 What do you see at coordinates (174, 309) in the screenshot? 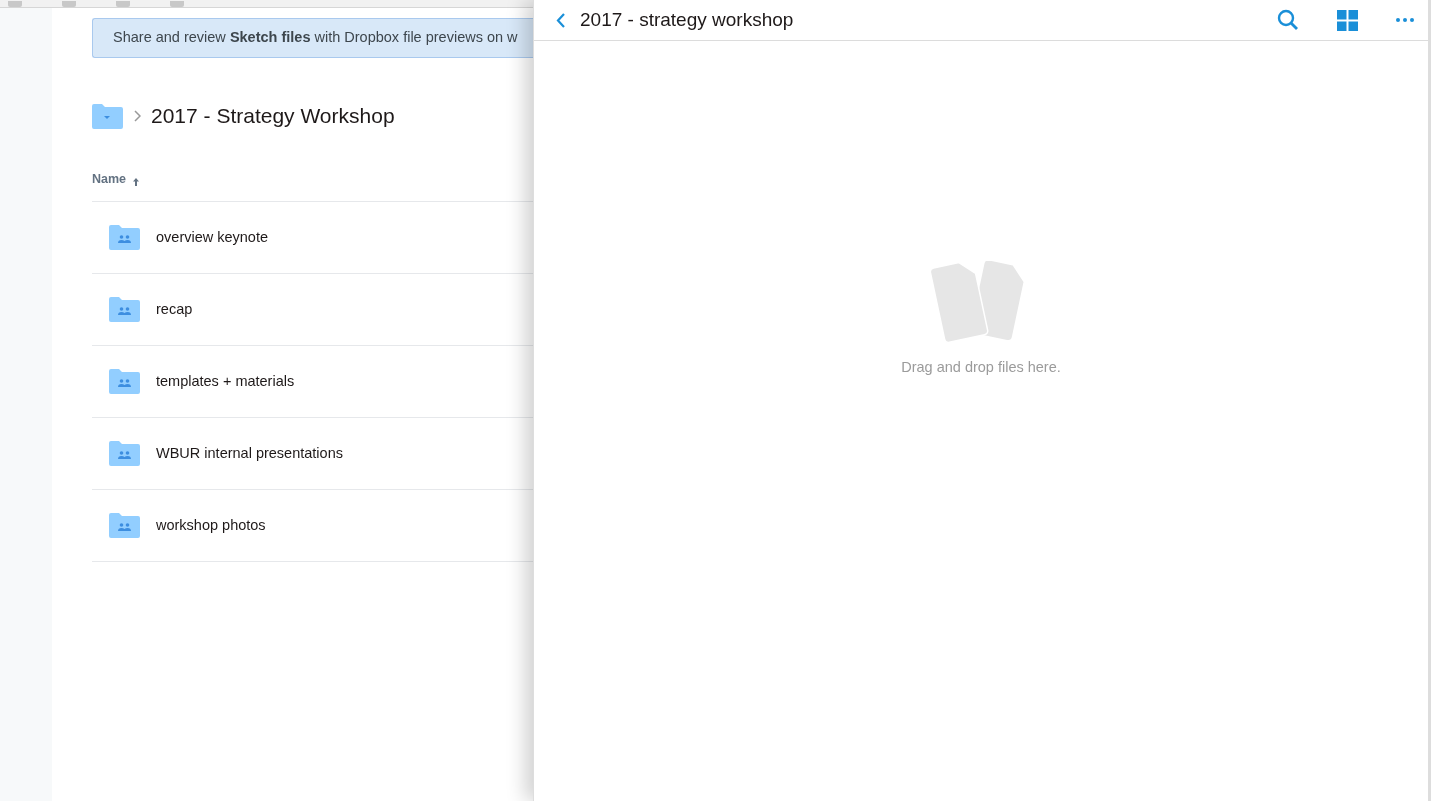
I see `folder-name: recap` at bounding box center [174, 309].